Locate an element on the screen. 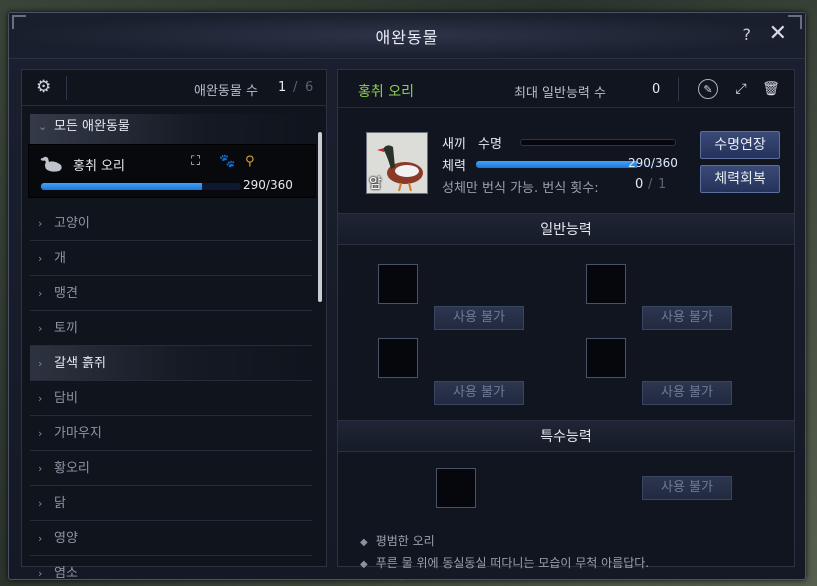 The width and height of the screenshot is (817, 586). window-title: 애완동물 is located at coordinates (407, 37).